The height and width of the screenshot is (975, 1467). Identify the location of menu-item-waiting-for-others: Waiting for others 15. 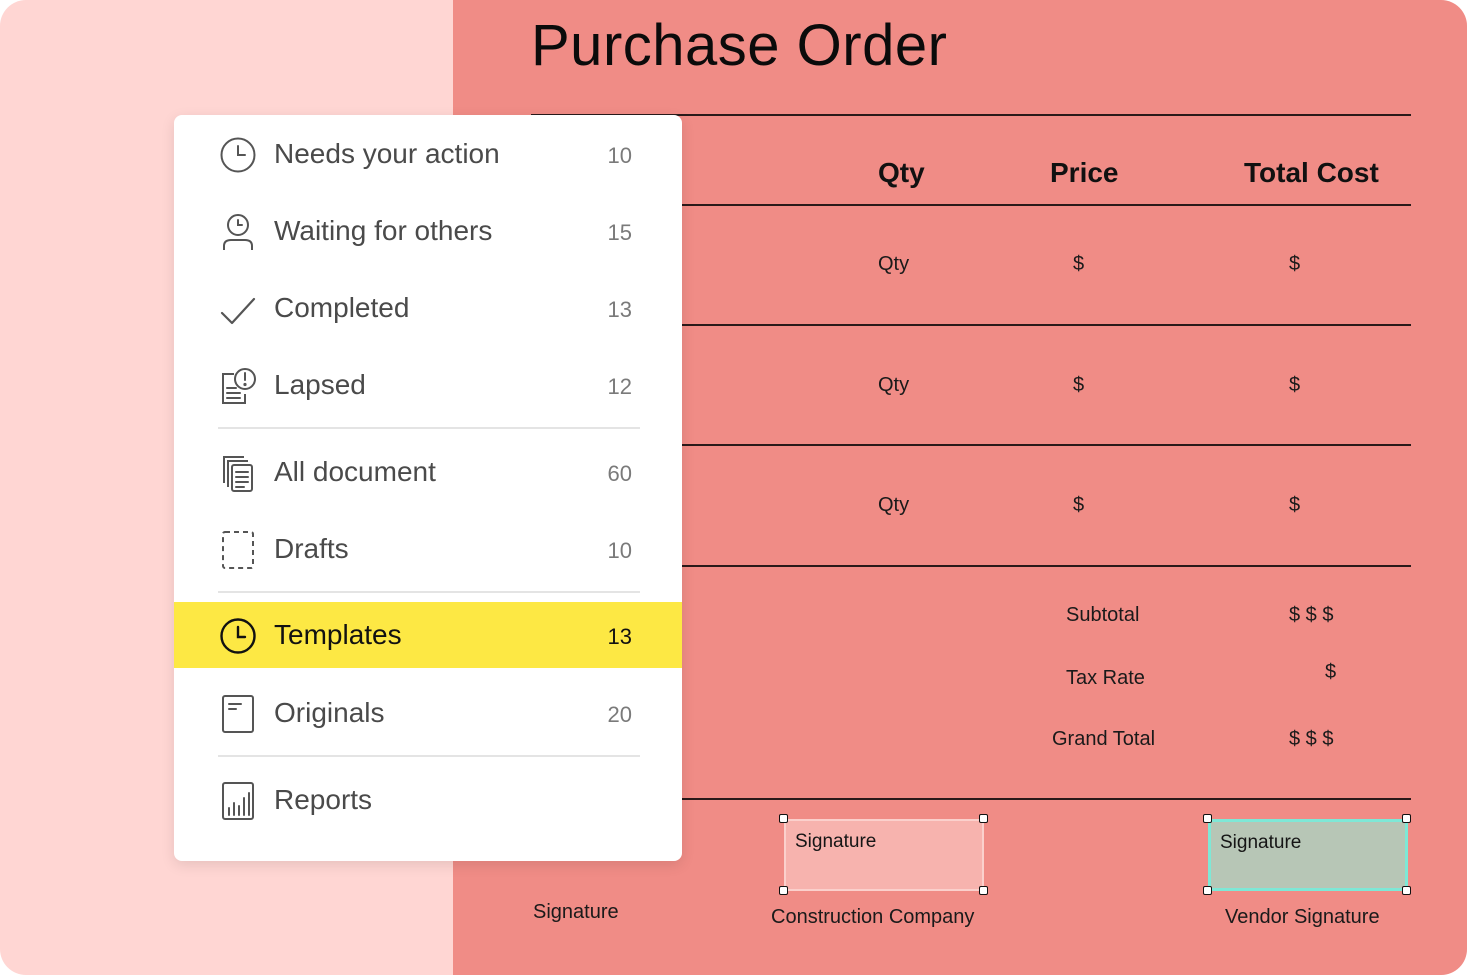
(428, 231).